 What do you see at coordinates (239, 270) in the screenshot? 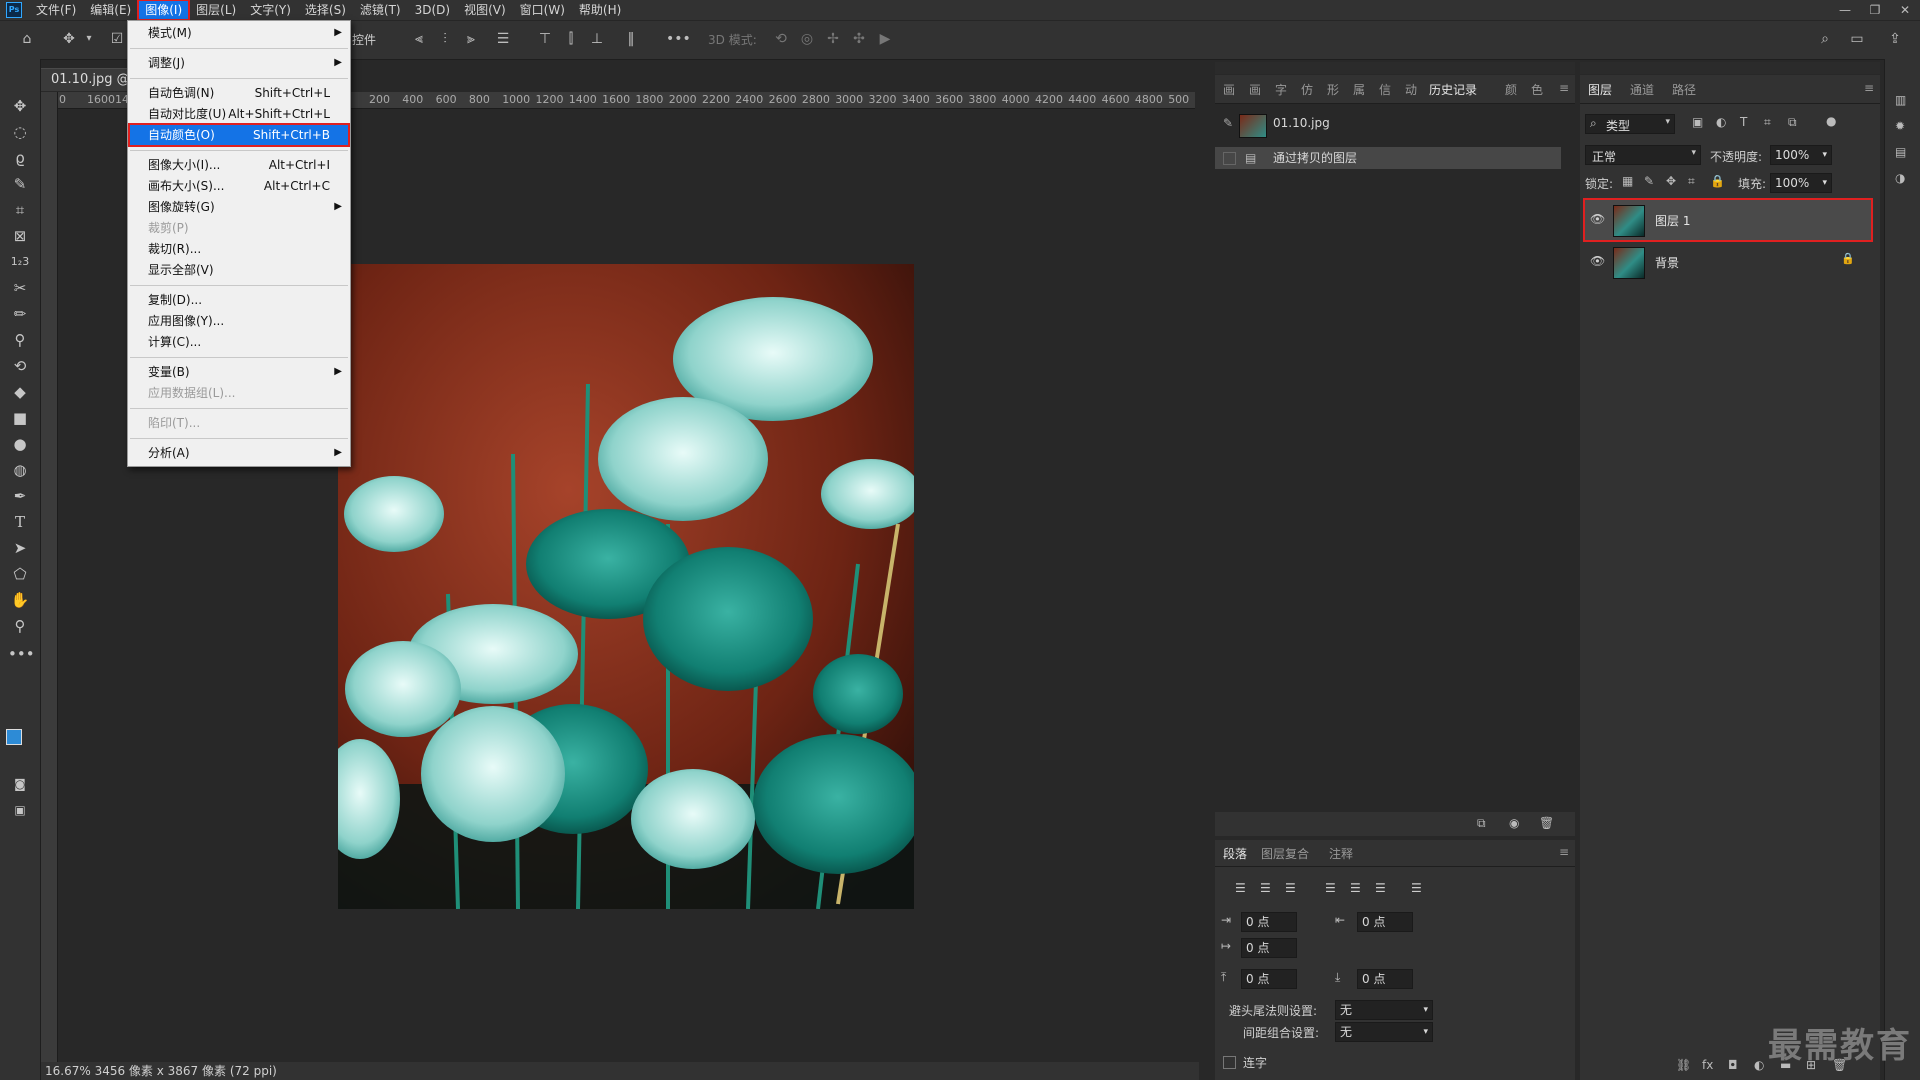
I see `image-menu-item: 显示全部(V)` at bounding box center [239, 270].